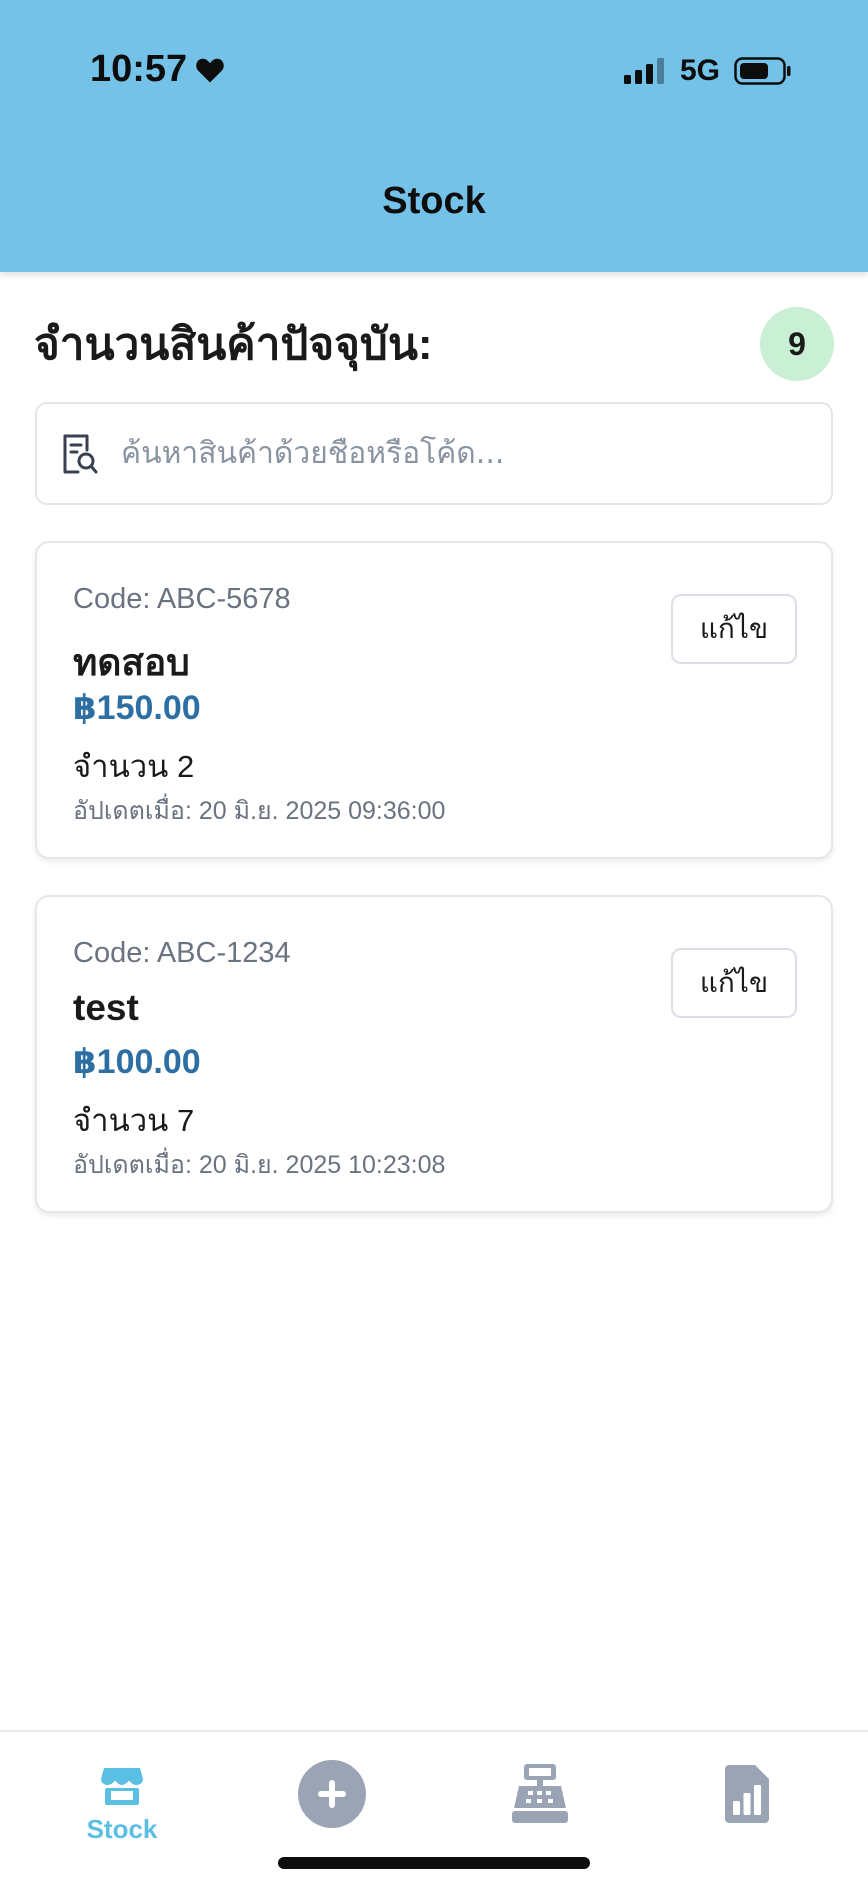 This screenshot has width=868, height=1887. I want to click on store-icon, so click(122, 1786).